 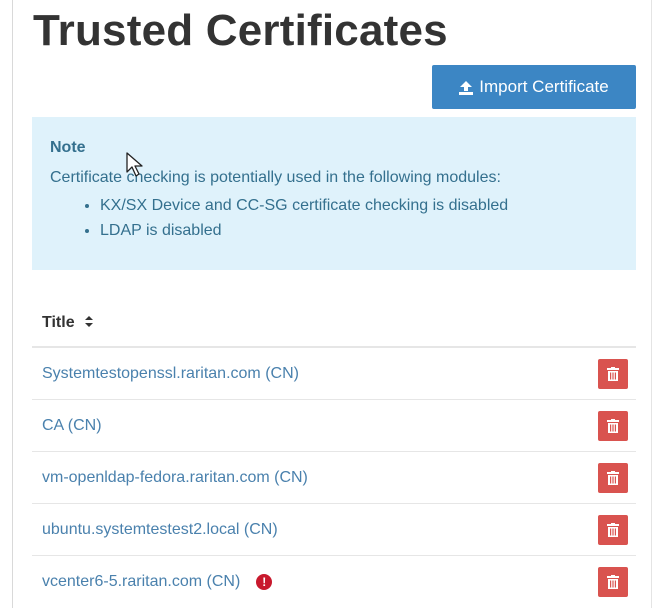 I want to click on certificate-link: Systemtestopenssl.raritan.com (CN), so click(x=170, y=374).